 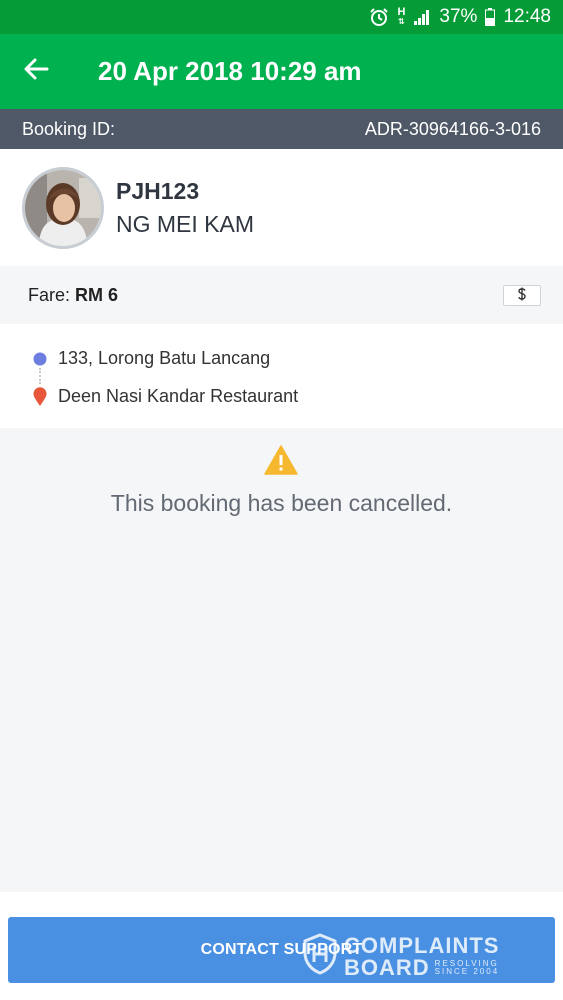 What do you see at coordinates (63, 207) in the screenshot?
I see `driver-avatar` at bounding box center [63, 207].